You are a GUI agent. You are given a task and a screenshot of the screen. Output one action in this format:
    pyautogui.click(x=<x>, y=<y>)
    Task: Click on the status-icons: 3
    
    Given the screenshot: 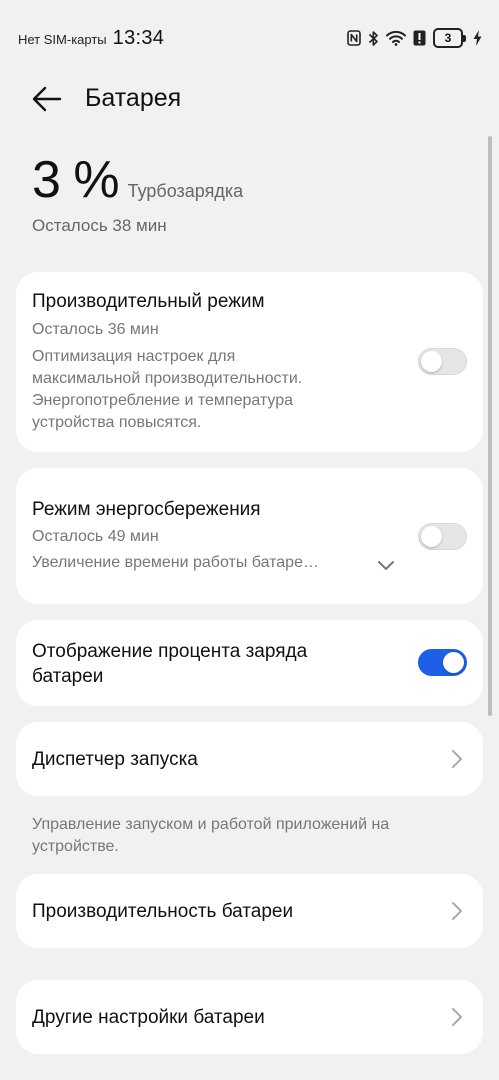 What is the action you would take?
    pyautogui.click(x=414, y=38)
    